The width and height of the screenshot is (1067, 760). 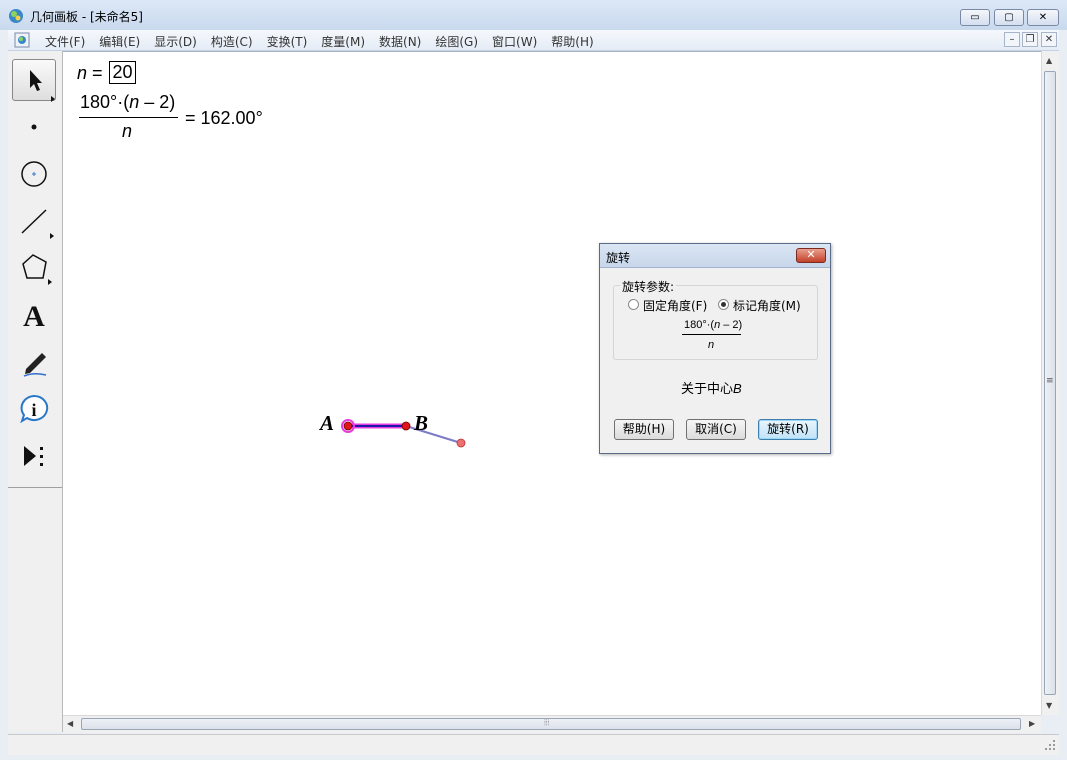 I want to click on menu-window: 窗口(W), so click(x=514, y=41).